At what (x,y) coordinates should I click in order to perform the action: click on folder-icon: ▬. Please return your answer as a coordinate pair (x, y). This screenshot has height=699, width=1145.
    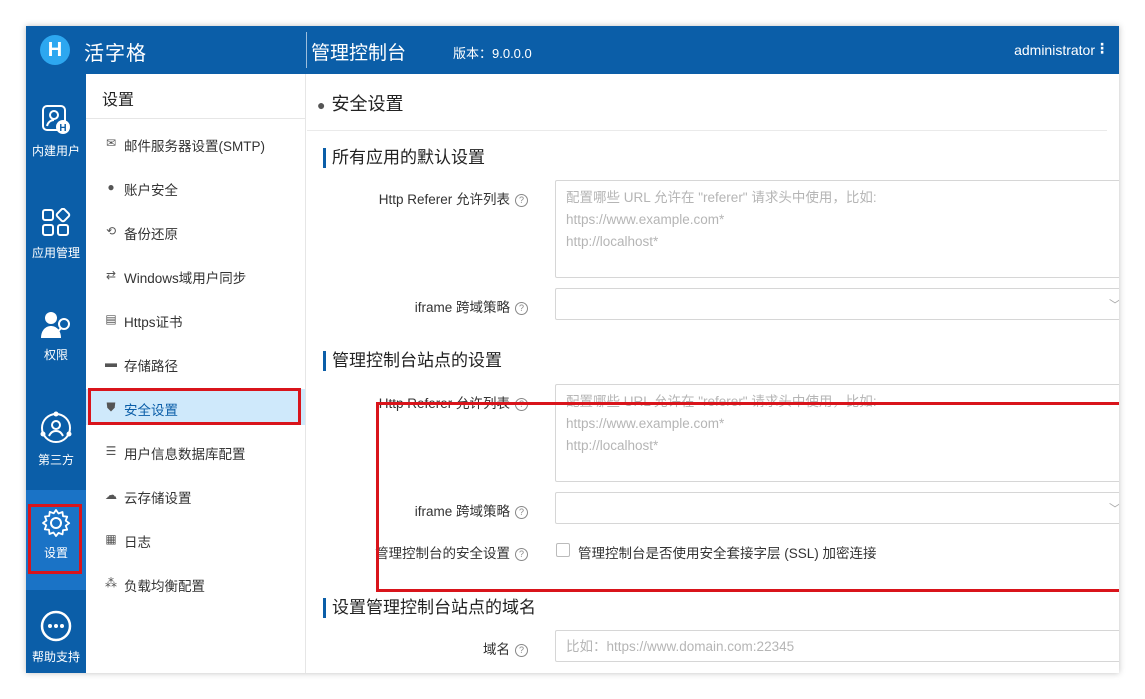
    Looking at the image, I should click on (111, 363).